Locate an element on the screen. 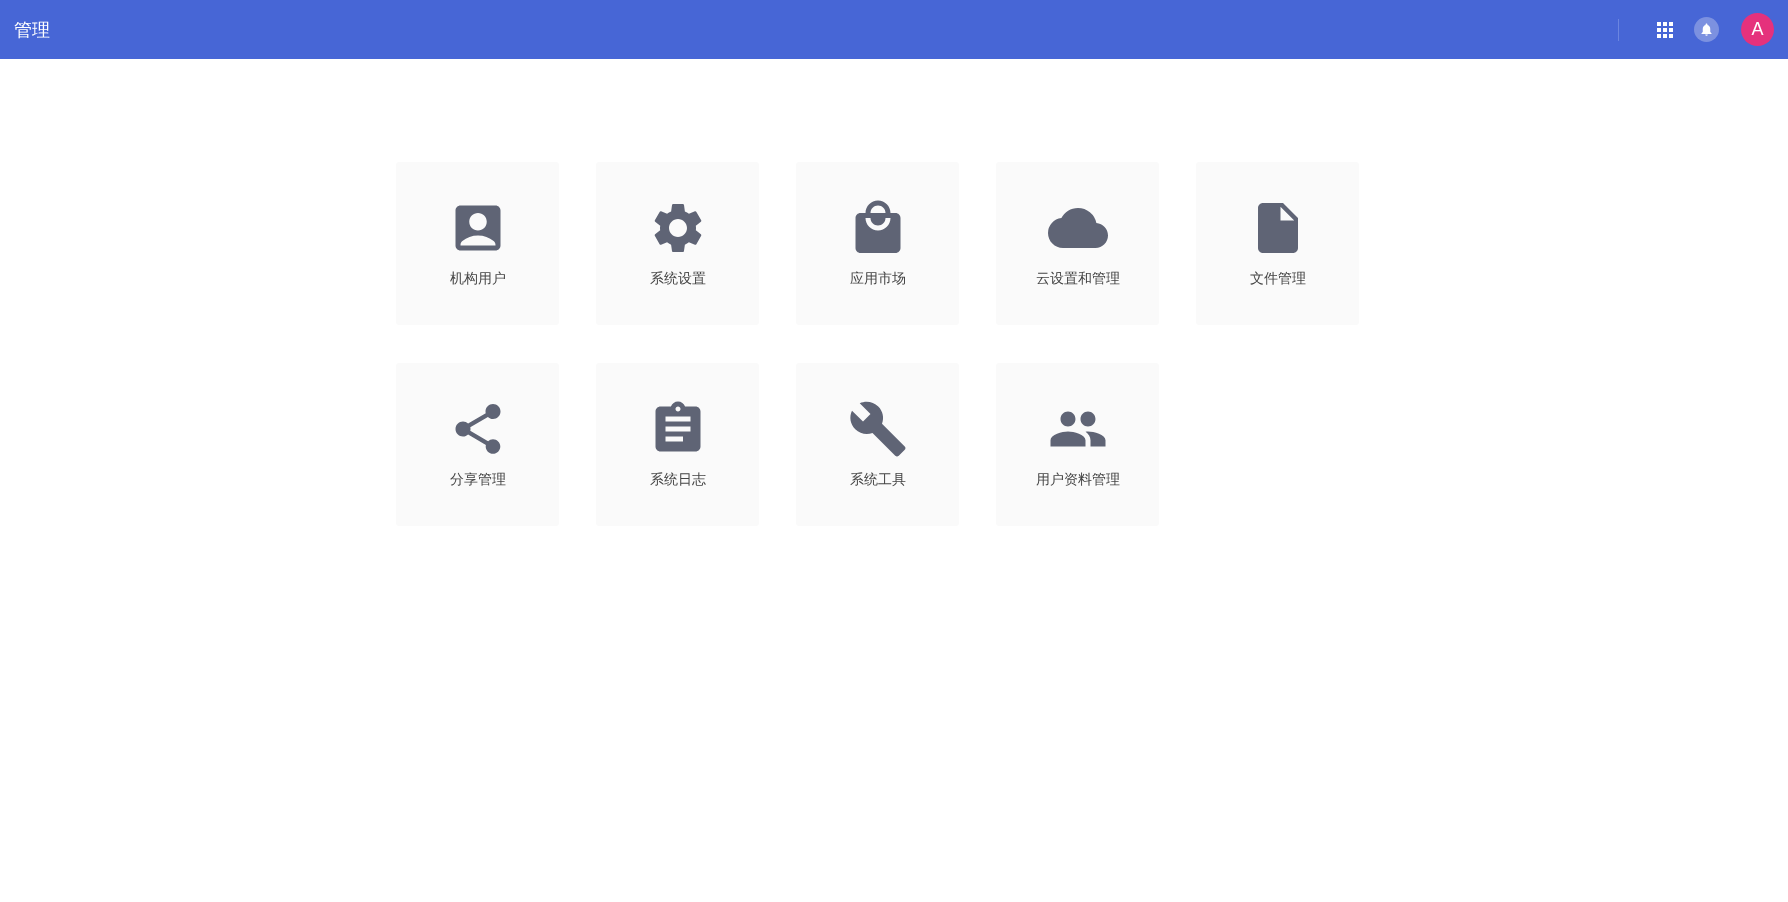 The height and width of the screenshot is (902, 1788). user-avatar: A is located at coordinates (1757, 29).